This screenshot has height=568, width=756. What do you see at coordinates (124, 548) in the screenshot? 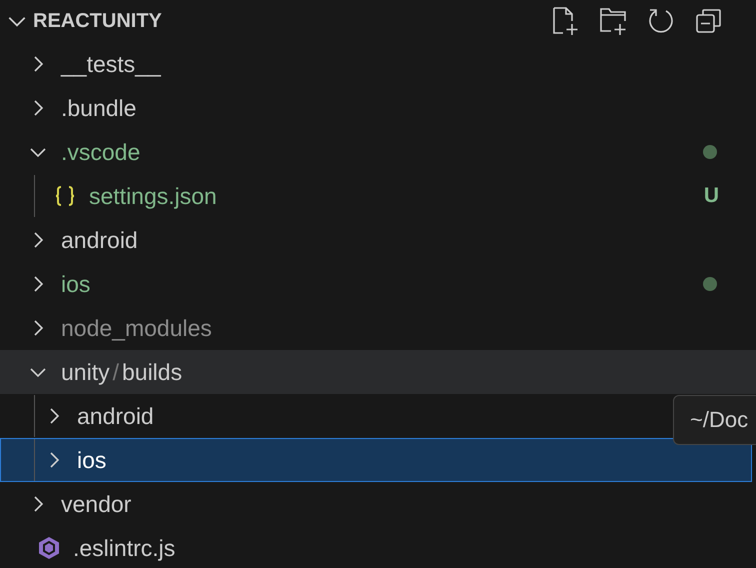
I see `item-name: .eslintrc.js` at bounding box center [124, 548].